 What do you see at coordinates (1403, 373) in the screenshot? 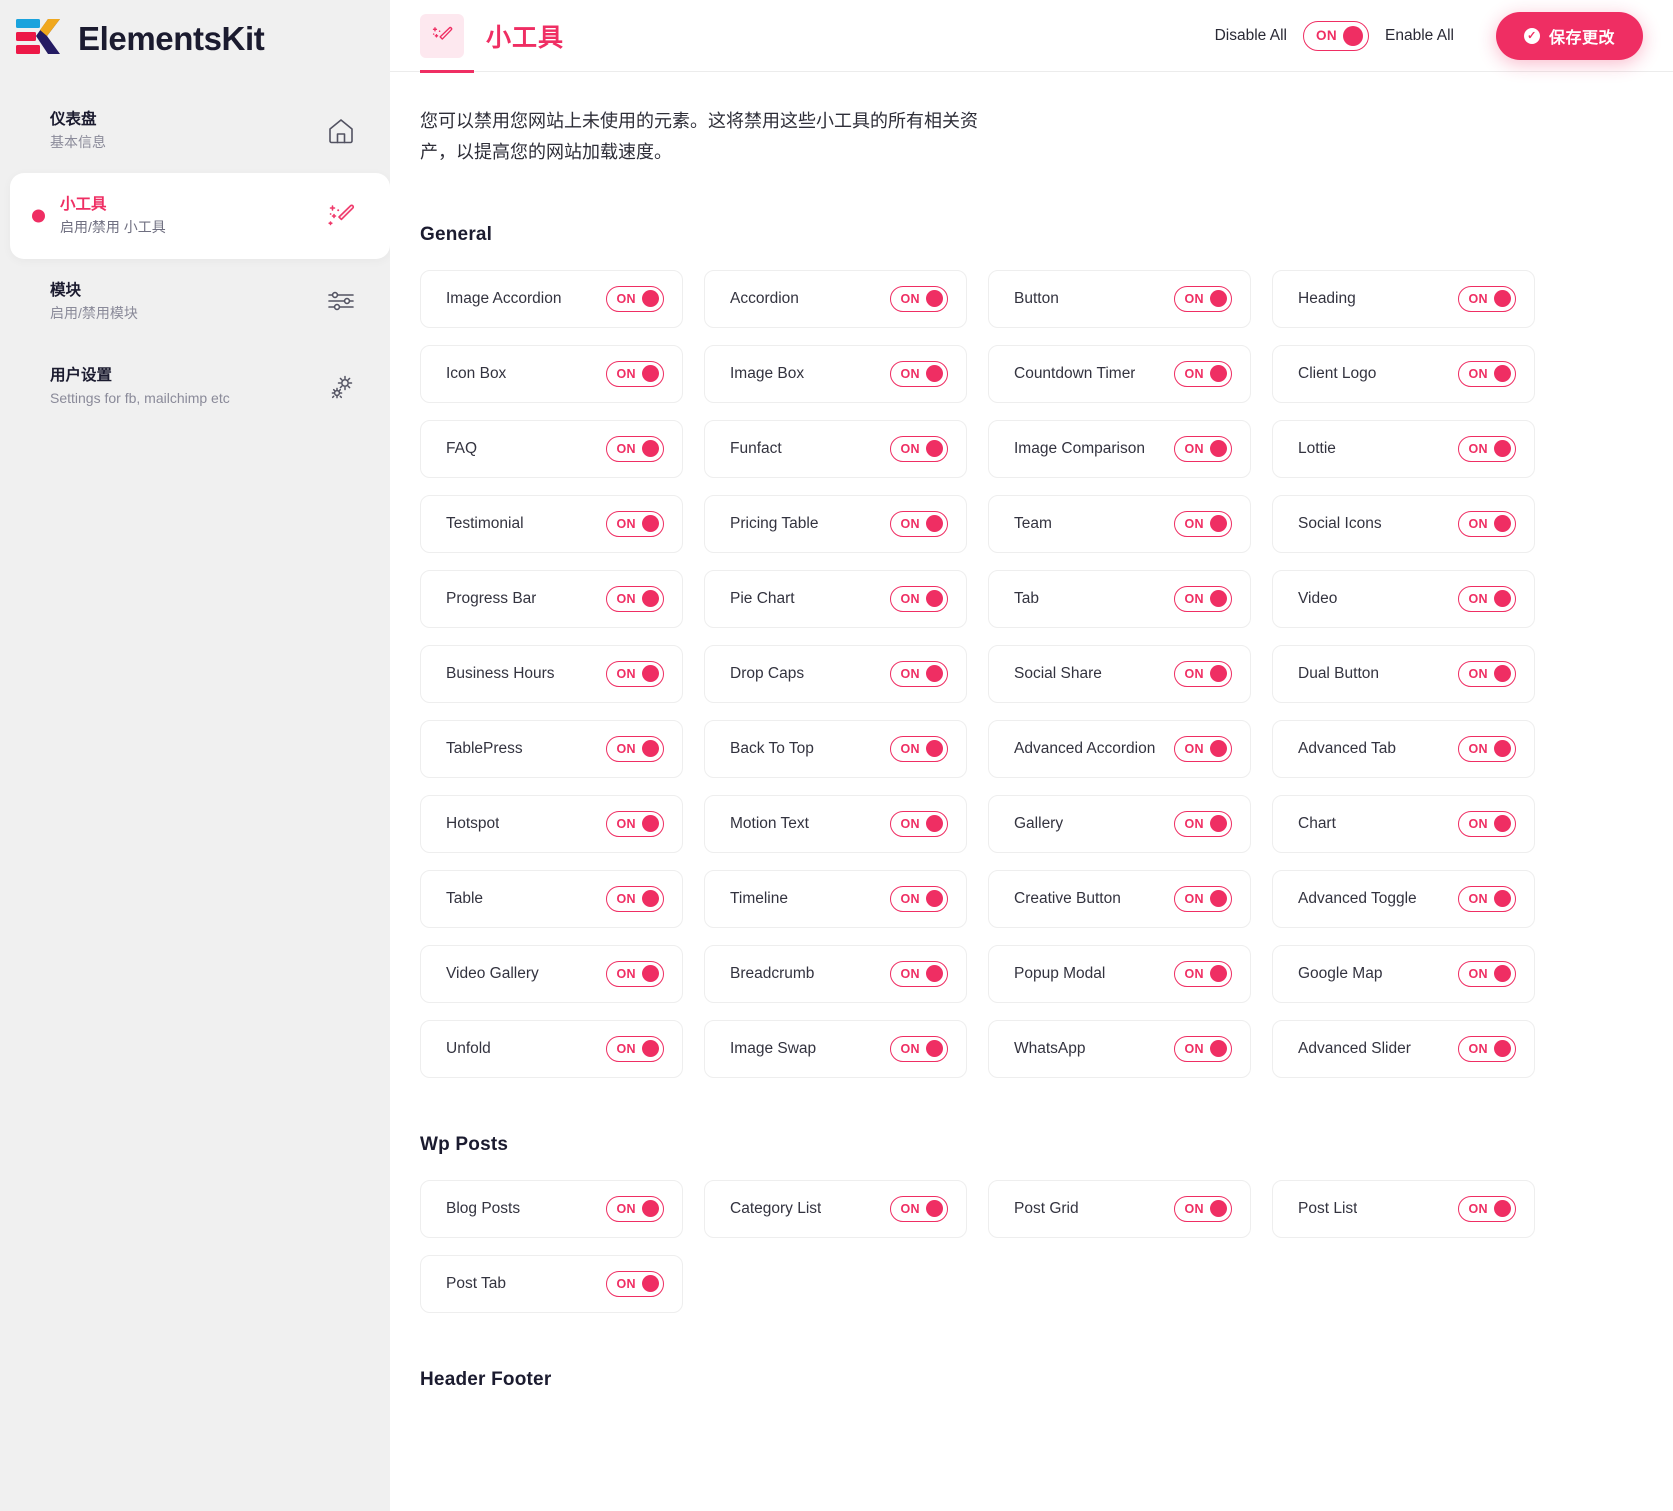
I see `widget-card: Client Logo ON` at bounding box center [1403, 373].